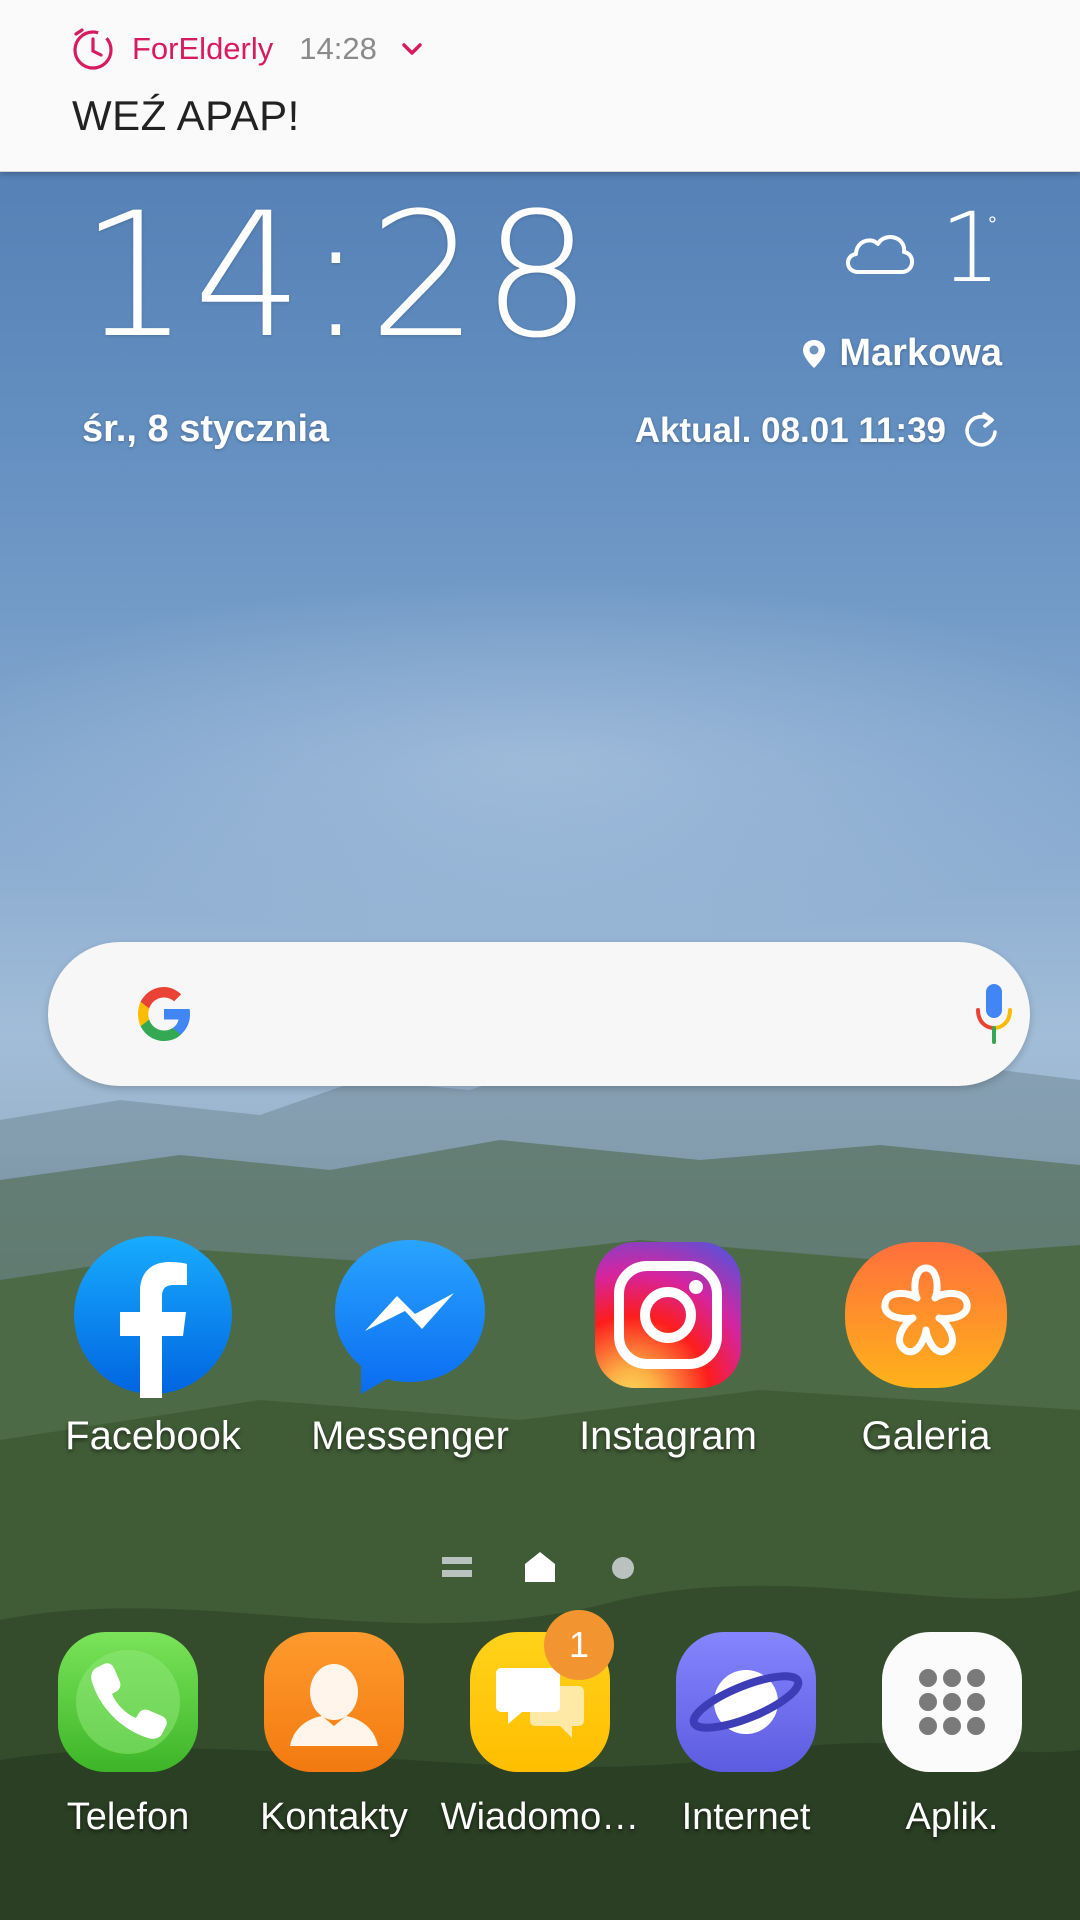 This screenshot has width=1080, height=1920. I want to click on gallery-flower-icon, so click(926, 1315).